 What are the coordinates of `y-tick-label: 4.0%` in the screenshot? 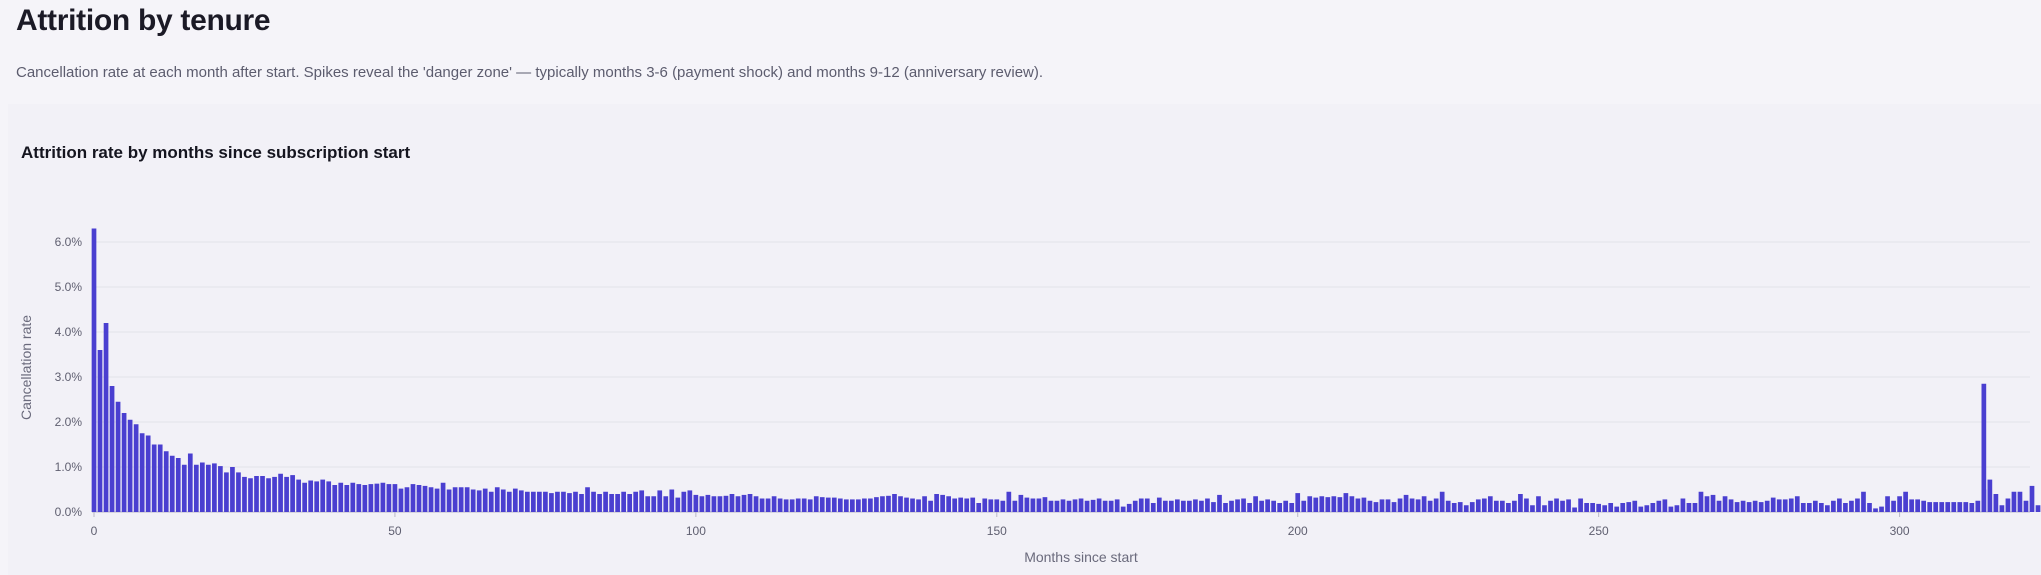 It's located at (69, 332).